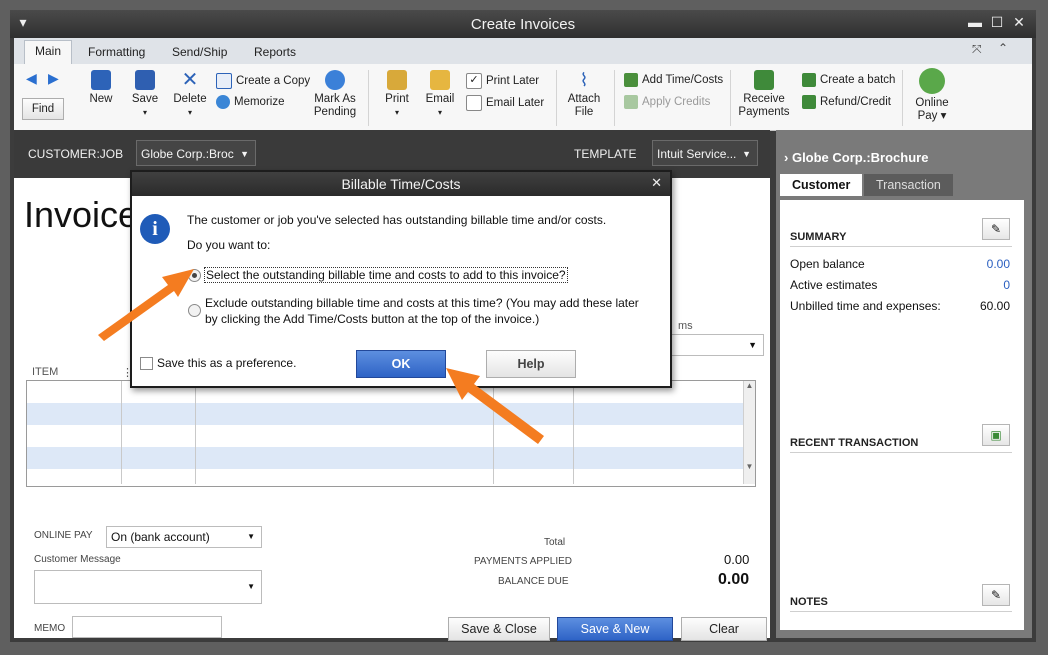 The width and height of the screenshot is (1048, 655). Describe the element at coordinates (401, 364) in the screenshot. I see `ok-button: OK` at that location.